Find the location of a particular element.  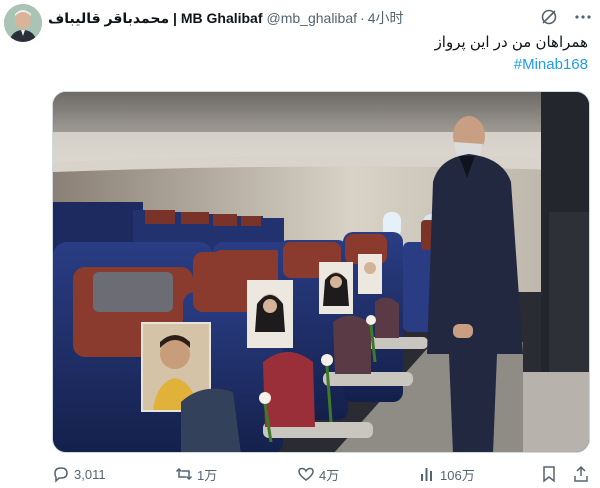

action-bar: 3,011 1万 4万 106万 is located at coordinates (322, 474).